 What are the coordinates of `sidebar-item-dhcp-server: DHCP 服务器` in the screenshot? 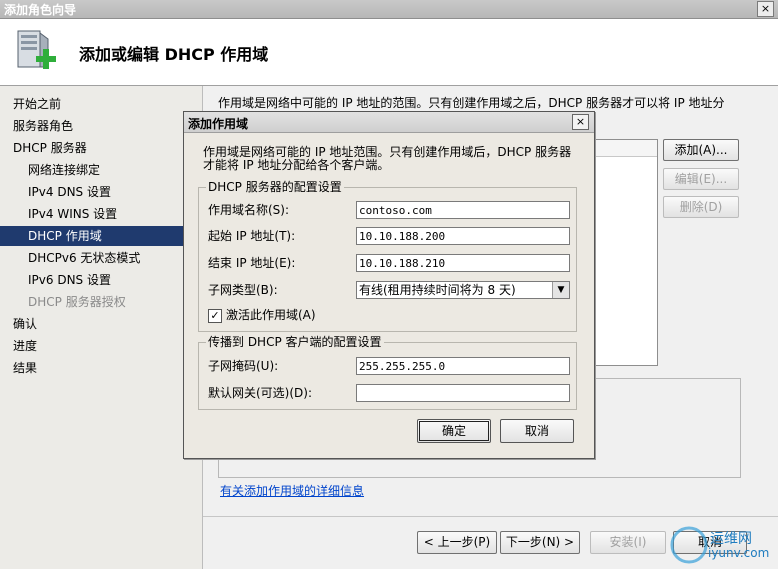 It's located at (91, 148).